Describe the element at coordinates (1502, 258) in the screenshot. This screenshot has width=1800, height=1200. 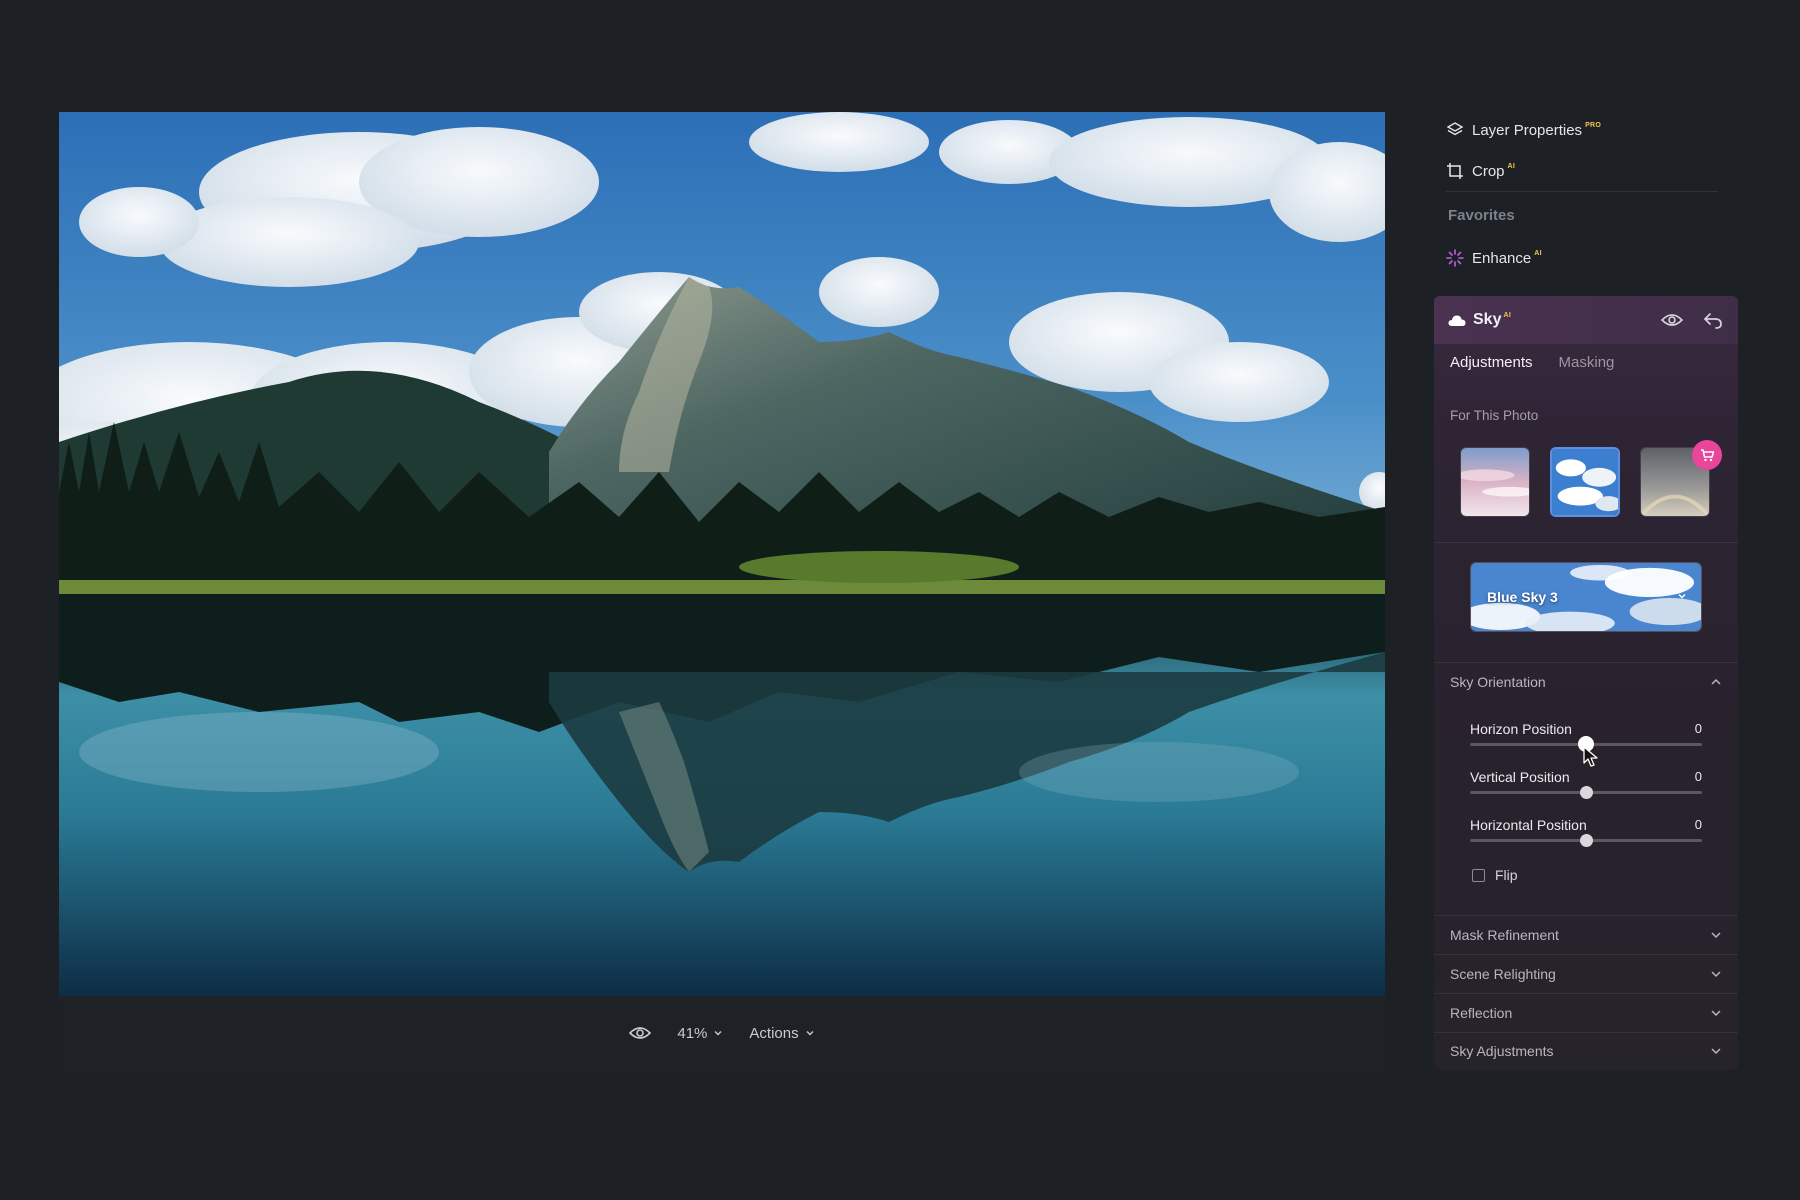
I see `enhance-label: Enhance` at that location.